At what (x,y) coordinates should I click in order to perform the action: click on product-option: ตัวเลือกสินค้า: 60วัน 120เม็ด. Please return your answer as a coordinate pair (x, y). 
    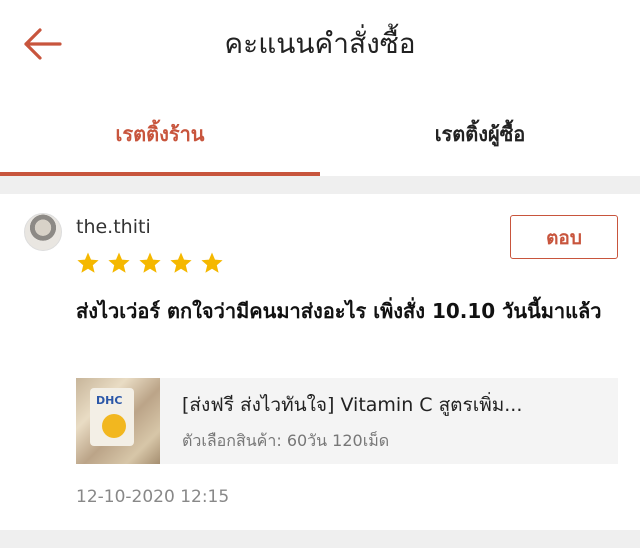
    Looking at the image, I should click on (286, 440).